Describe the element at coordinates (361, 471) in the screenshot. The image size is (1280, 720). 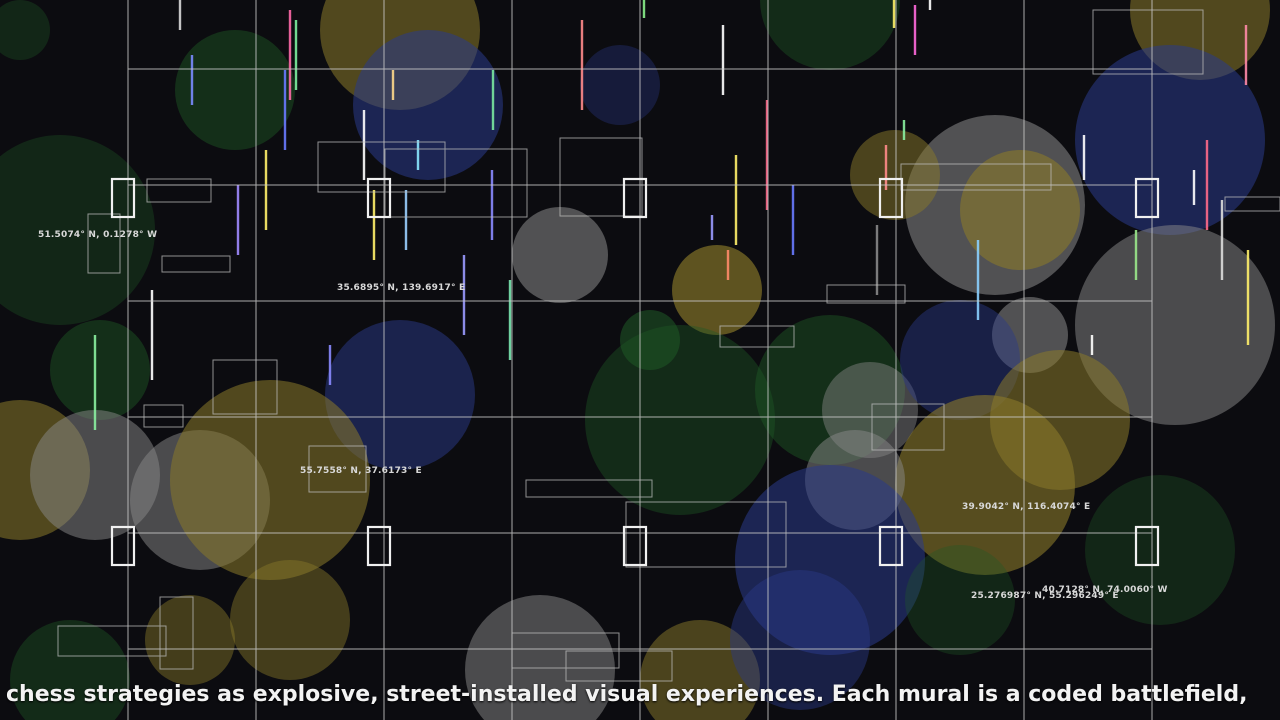
I see `coordinate-label-moscow: 55.7558° N, 37.6173° E` at that location.